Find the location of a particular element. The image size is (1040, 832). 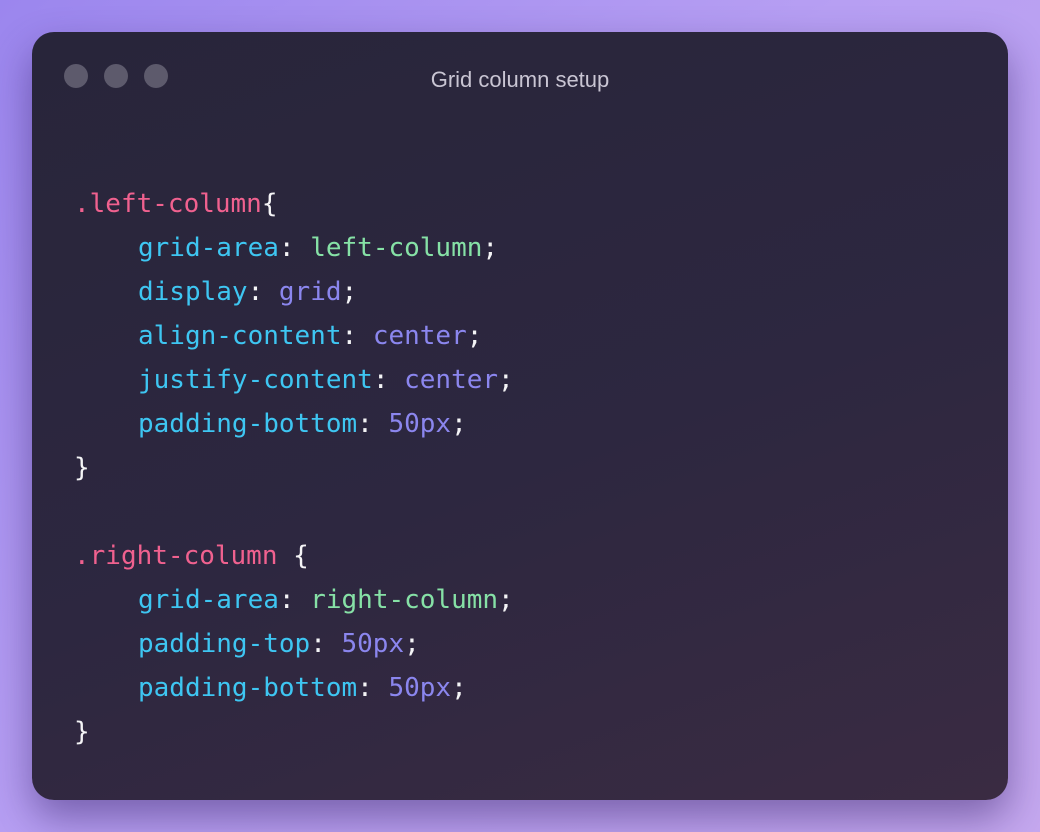

code-line: grid-area: right-column; is located at coordinates (294, 600).